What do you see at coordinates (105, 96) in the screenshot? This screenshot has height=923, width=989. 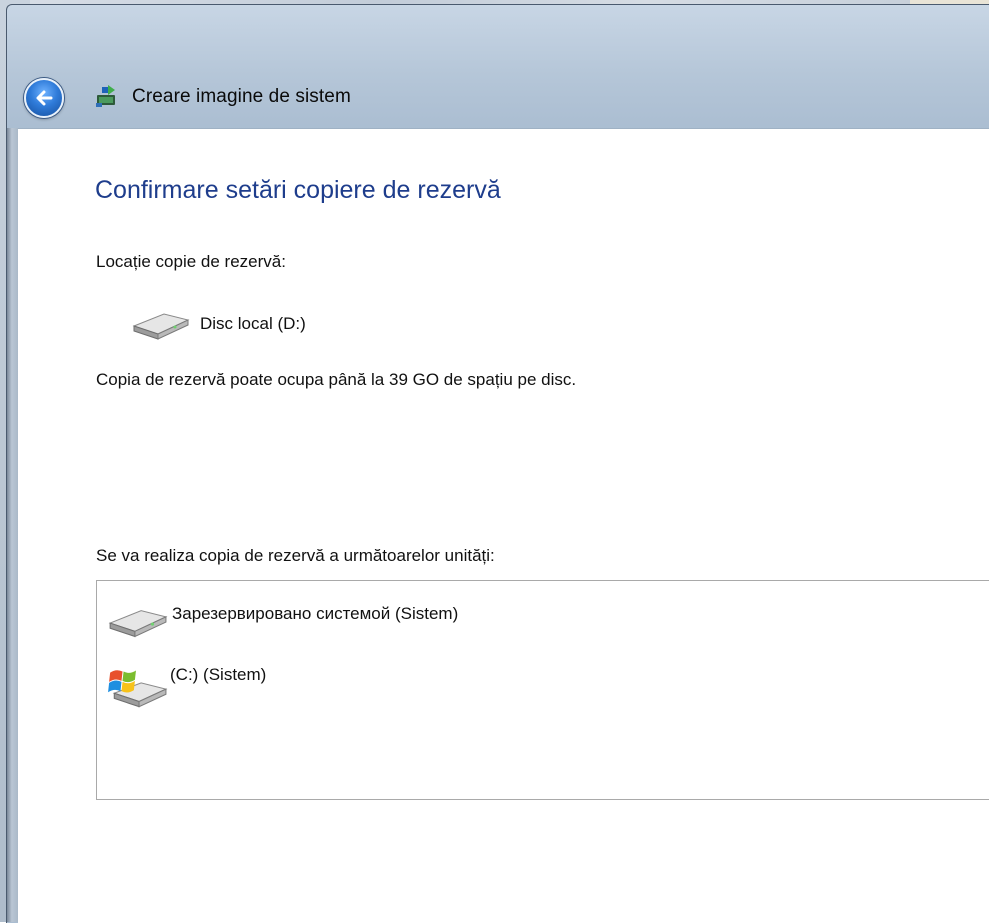 I see `backup-app-icon` at bounding box center [105, 96].